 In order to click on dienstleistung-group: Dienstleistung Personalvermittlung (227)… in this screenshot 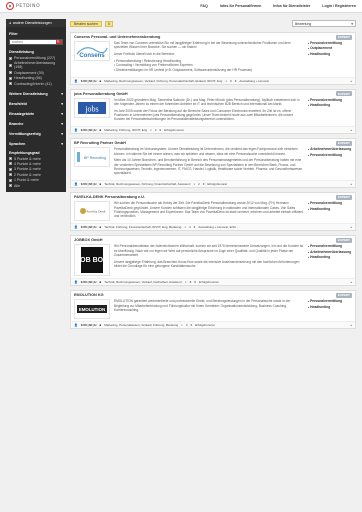, I will do `click(36, 68)`.